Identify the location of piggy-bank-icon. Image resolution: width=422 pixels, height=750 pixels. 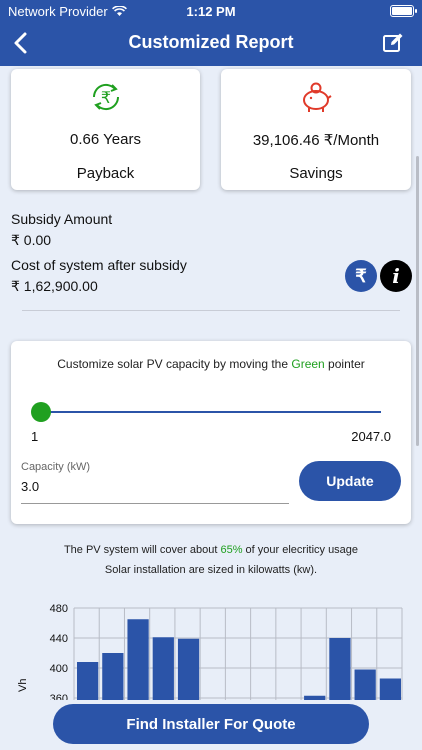
(317, 97).